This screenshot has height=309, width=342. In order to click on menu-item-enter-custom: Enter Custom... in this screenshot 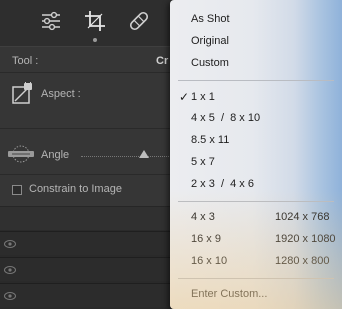, I will do `click(256, 294)`.